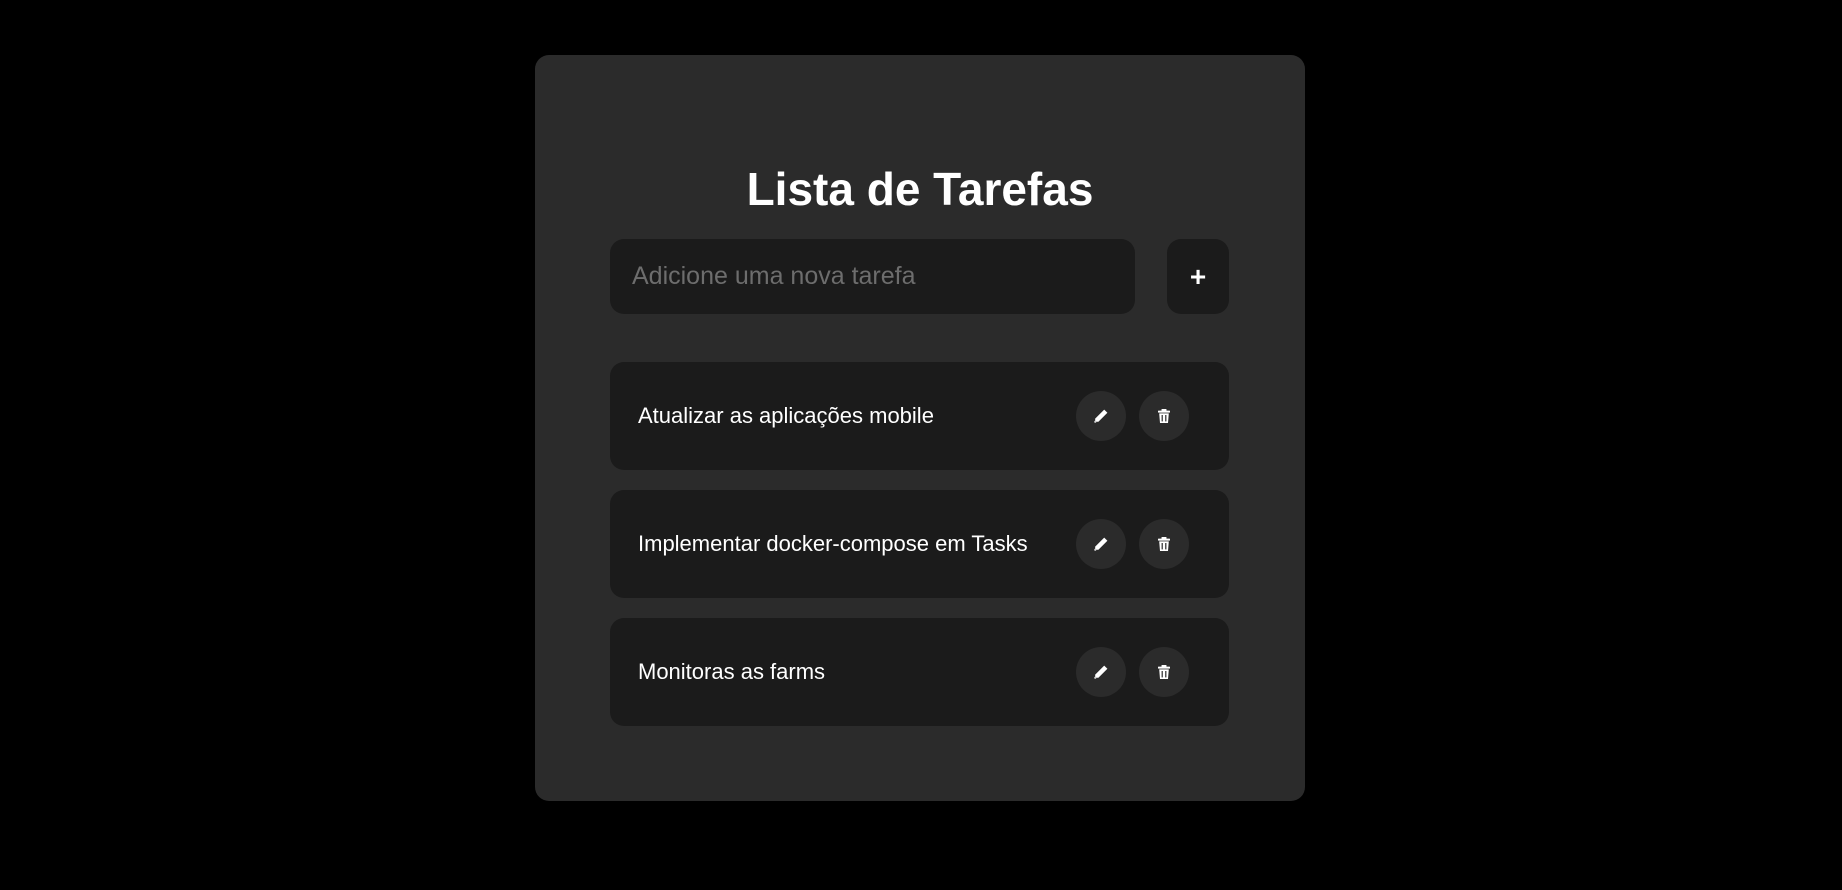  What do you see at coordinates (872, 276) in the screenshot?
I see `new-task-input` at bounding box center [872, 276].